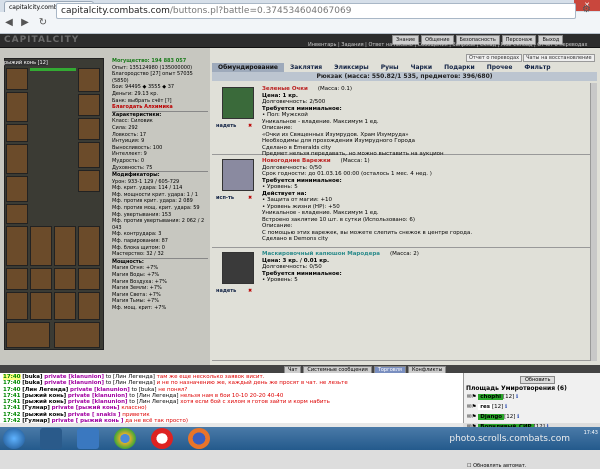 The image size is (600, 469). I want to click on chat-time: 17:42, so click(12, 414).